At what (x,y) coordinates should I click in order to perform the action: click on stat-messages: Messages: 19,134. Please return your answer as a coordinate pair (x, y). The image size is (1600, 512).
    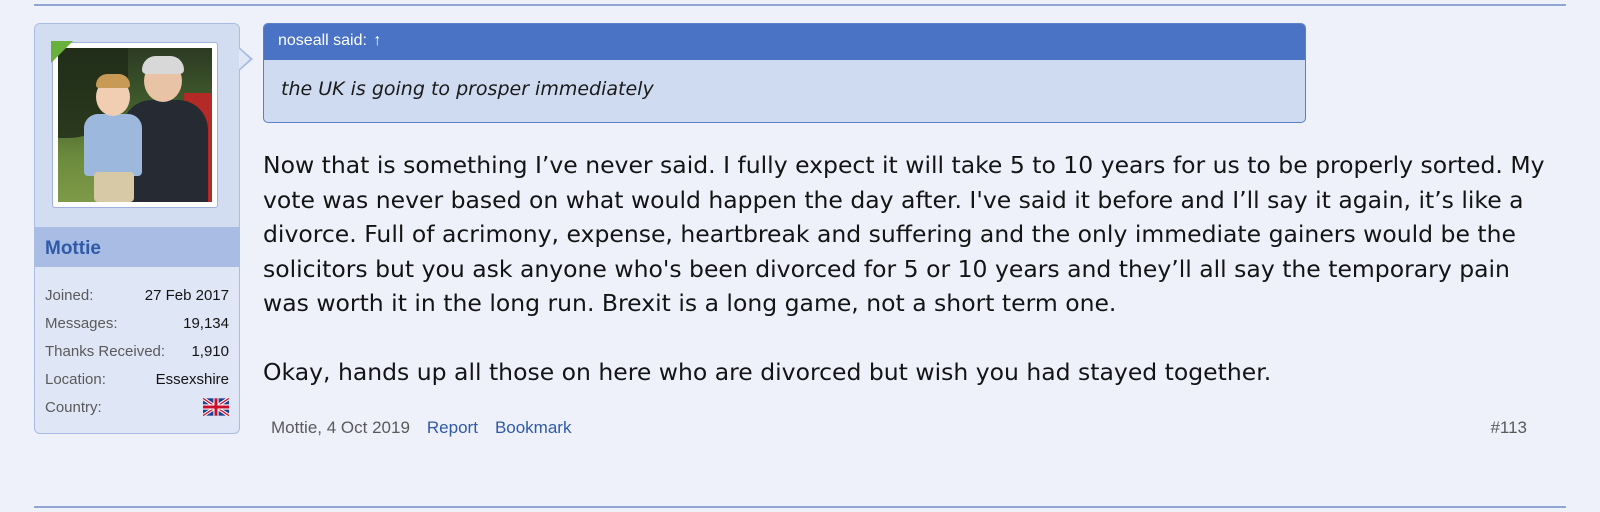
    Looking at the image, I should click on (137, 323).